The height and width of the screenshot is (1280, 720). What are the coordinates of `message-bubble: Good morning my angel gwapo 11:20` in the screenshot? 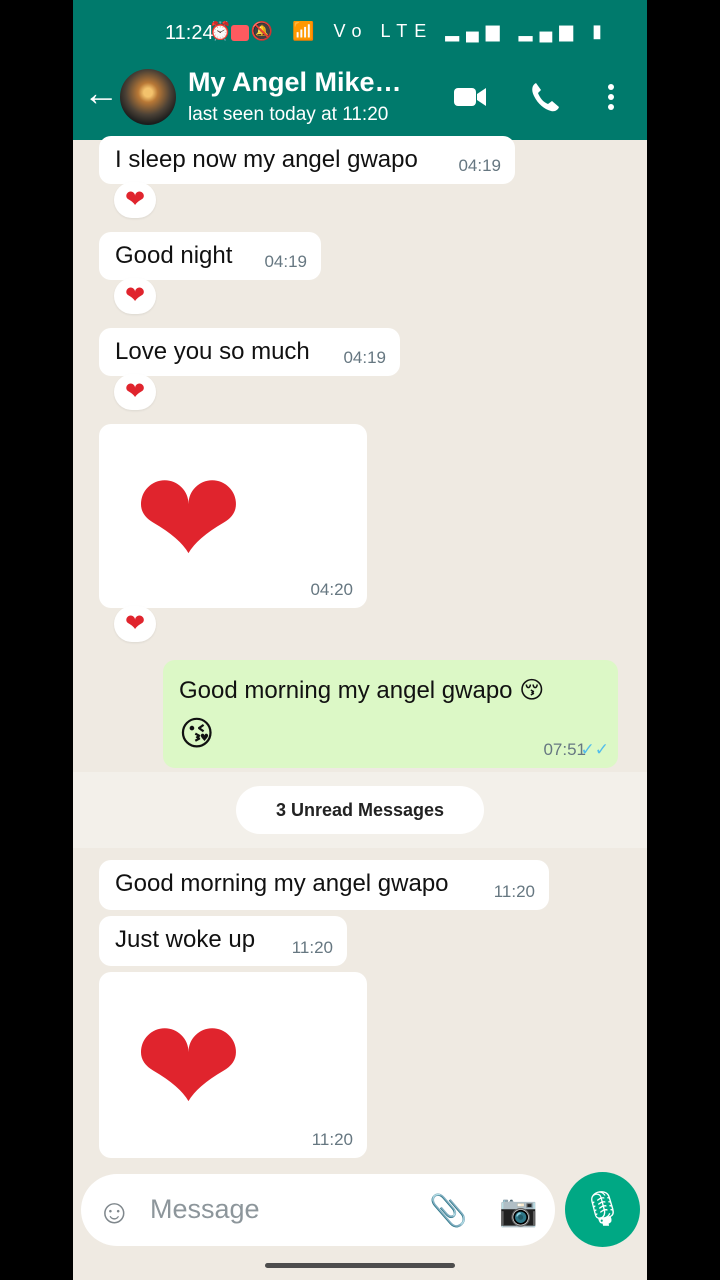 It's located at (324, 885).